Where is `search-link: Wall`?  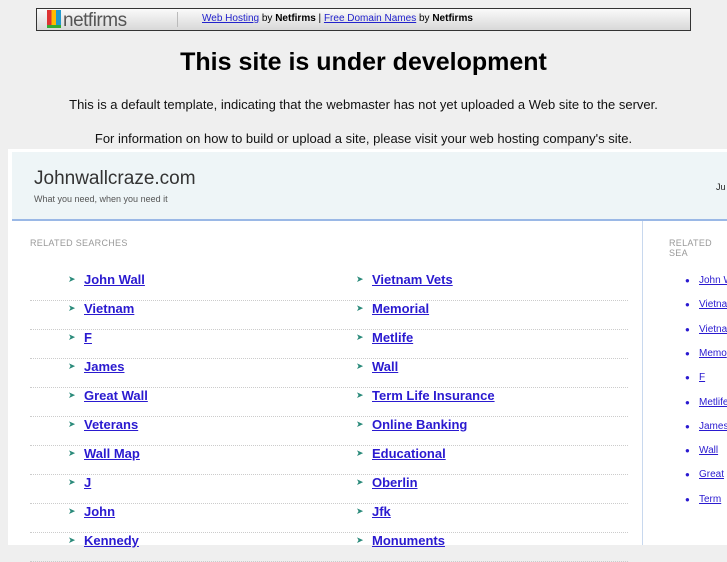
search-link: Wall is located at coordinates (385, 366).